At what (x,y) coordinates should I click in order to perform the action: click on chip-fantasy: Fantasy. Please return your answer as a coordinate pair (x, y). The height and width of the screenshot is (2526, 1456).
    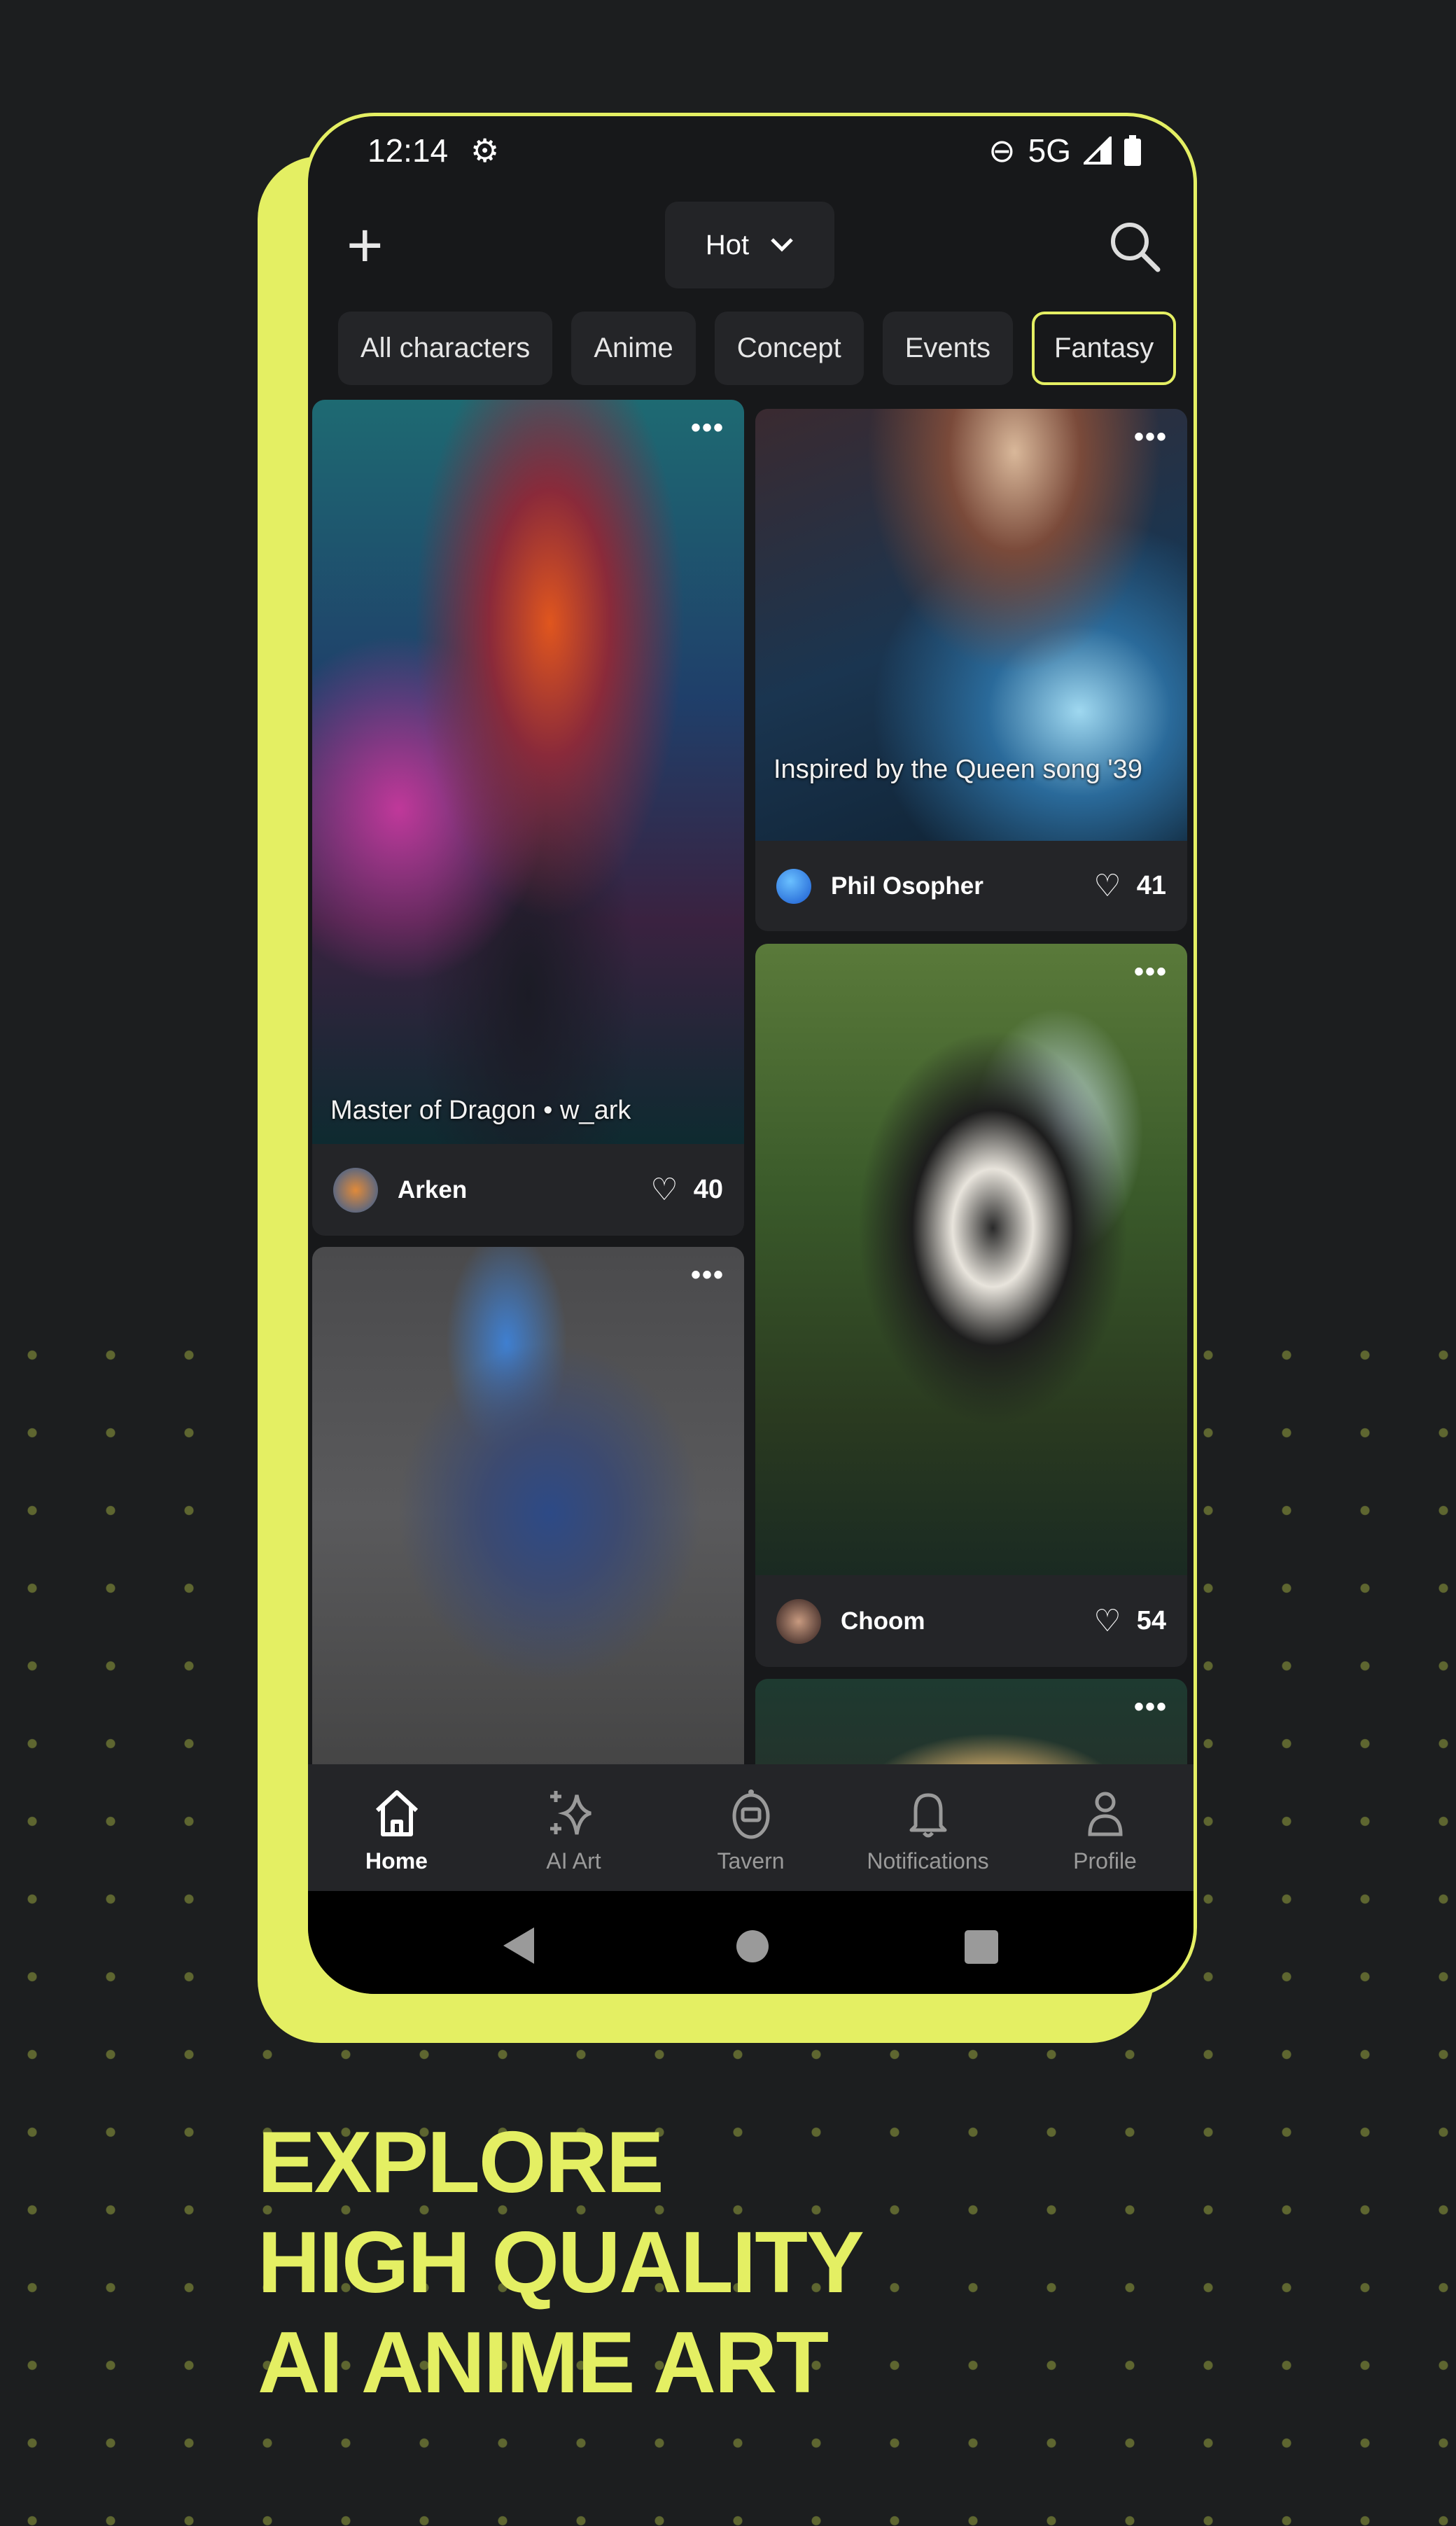
    Looking at the image, I should click on (1104, 348).